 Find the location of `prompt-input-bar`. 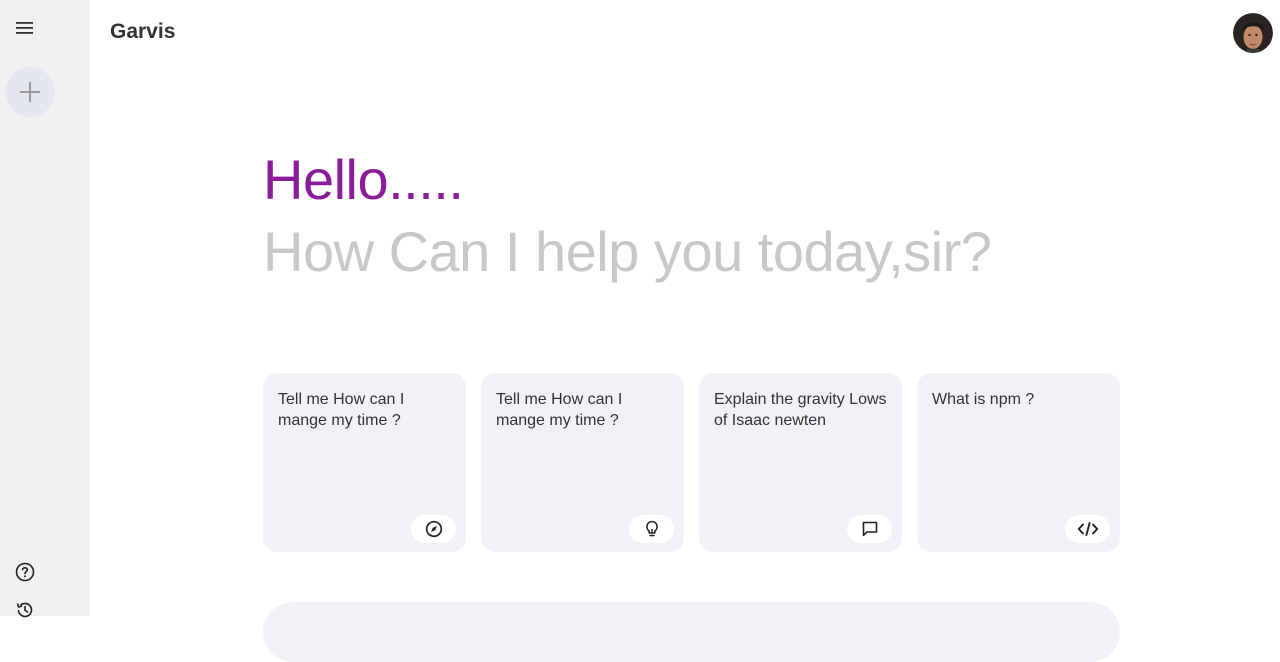

prompt-input-bar is located at coordinates (691, 632).